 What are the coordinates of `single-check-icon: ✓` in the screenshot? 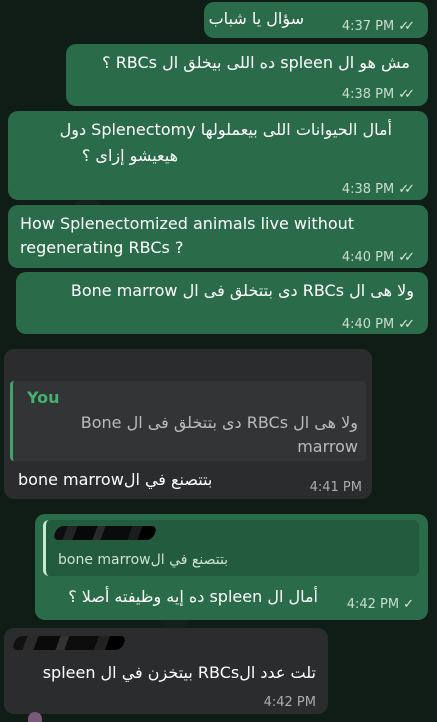 It's located at (408, 604).